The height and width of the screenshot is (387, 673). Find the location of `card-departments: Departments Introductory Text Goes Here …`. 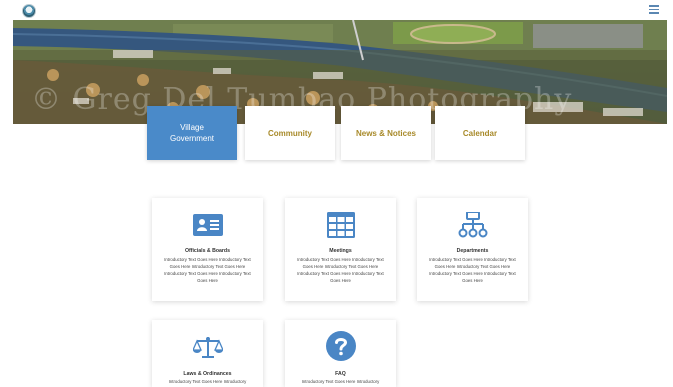

card-departments: Departments Introductory Text Goes Here … is located at coordinates (472, 249).